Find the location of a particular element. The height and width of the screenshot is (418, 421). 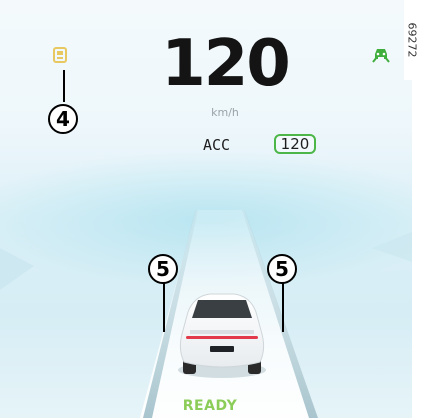

reference-code-text: 69272 is located at coordinates (412, 40).